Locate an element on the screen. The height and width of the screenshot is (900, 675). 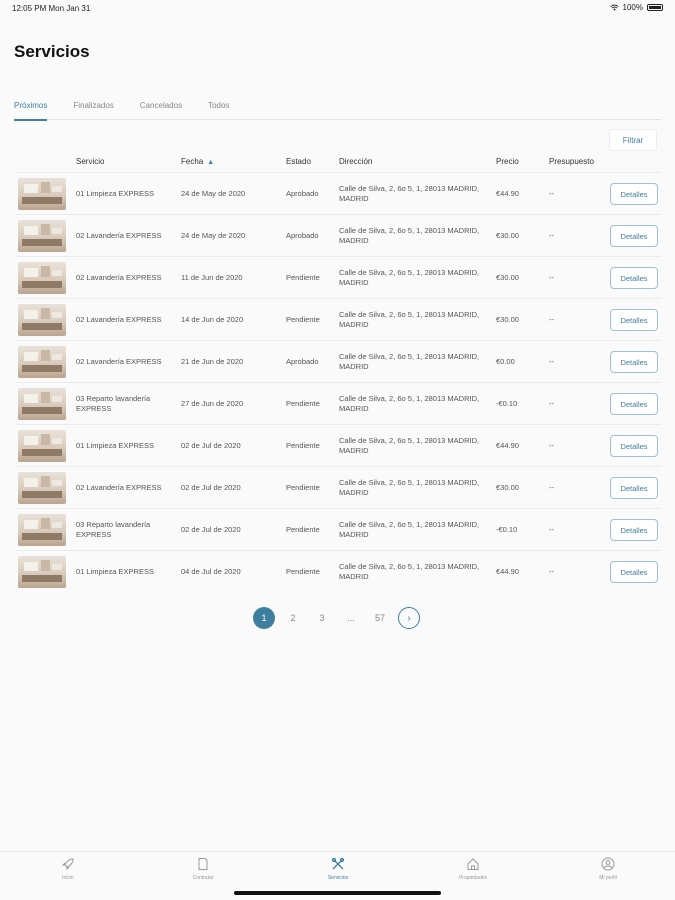
cell-fecha: 04 de Jul de 2020 is located at coordinates (211, 571).